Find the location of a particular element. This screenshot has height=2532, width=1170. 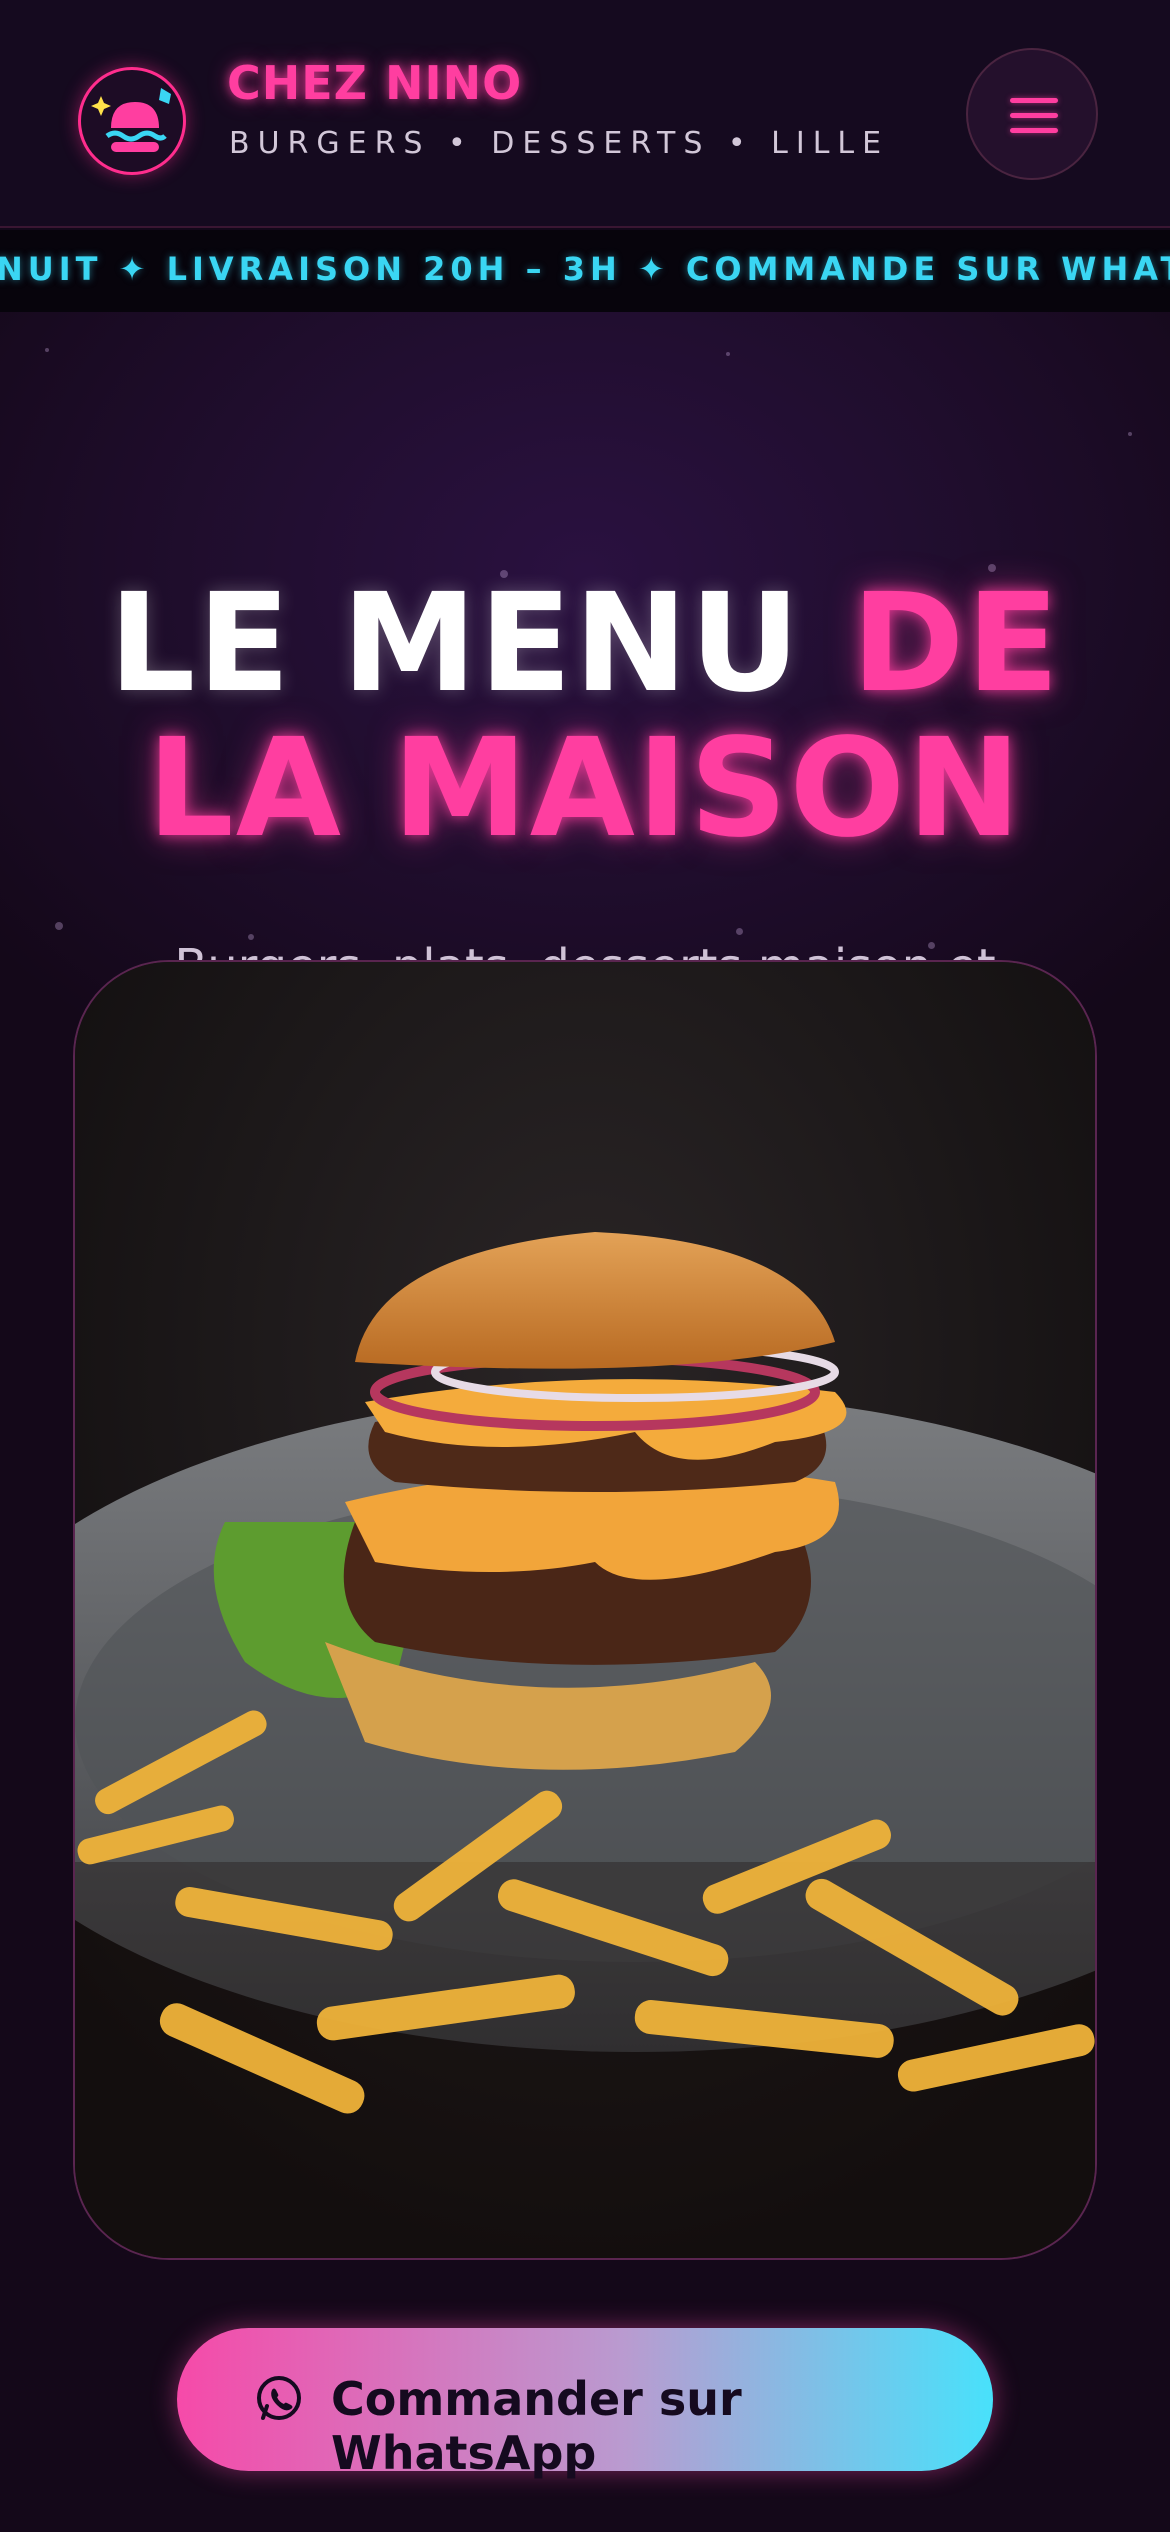

burger-logo-icon is located at coordinates (132, 121).